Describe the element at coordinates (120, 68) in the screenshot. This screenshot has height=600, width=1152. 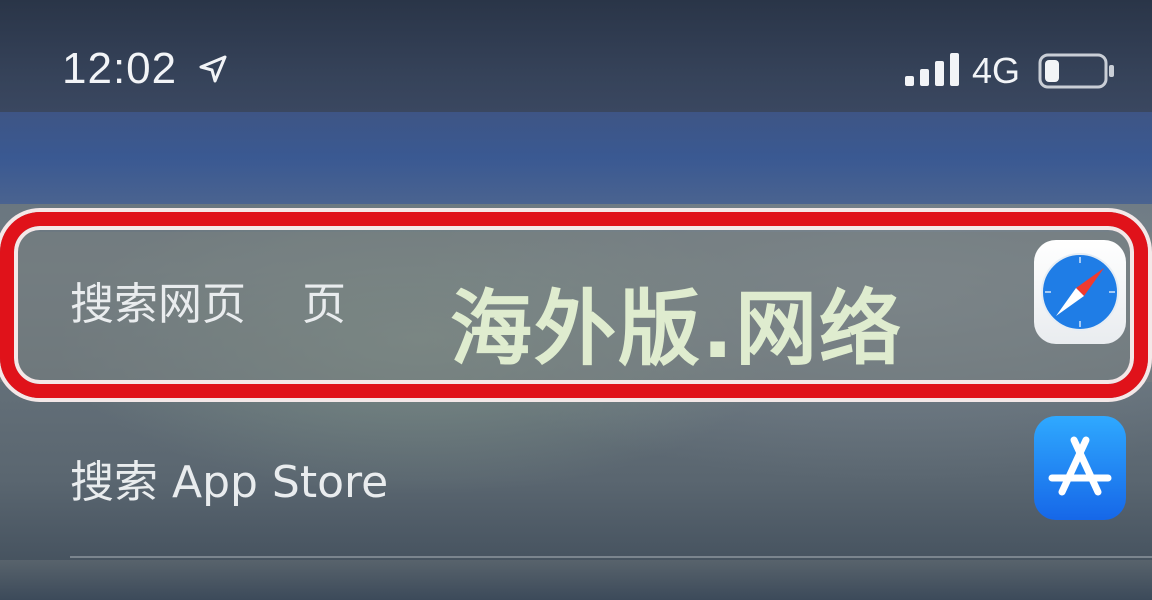
I see `status-time: 12:02` at that location.